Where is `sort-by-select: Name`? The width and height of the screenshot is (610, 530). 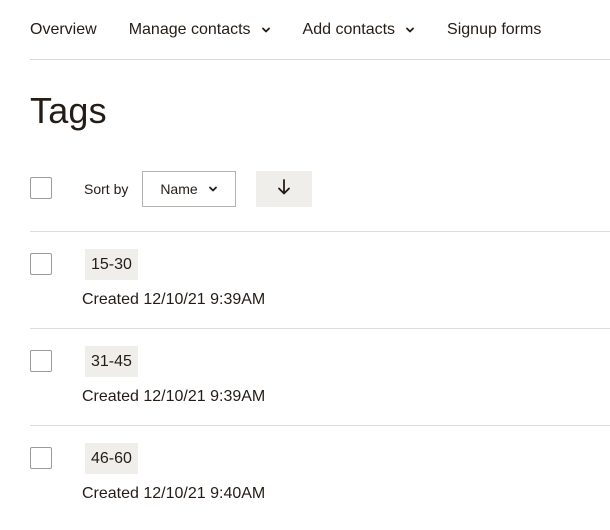 sort-by-select: Name is located at coordinates (189, 189).